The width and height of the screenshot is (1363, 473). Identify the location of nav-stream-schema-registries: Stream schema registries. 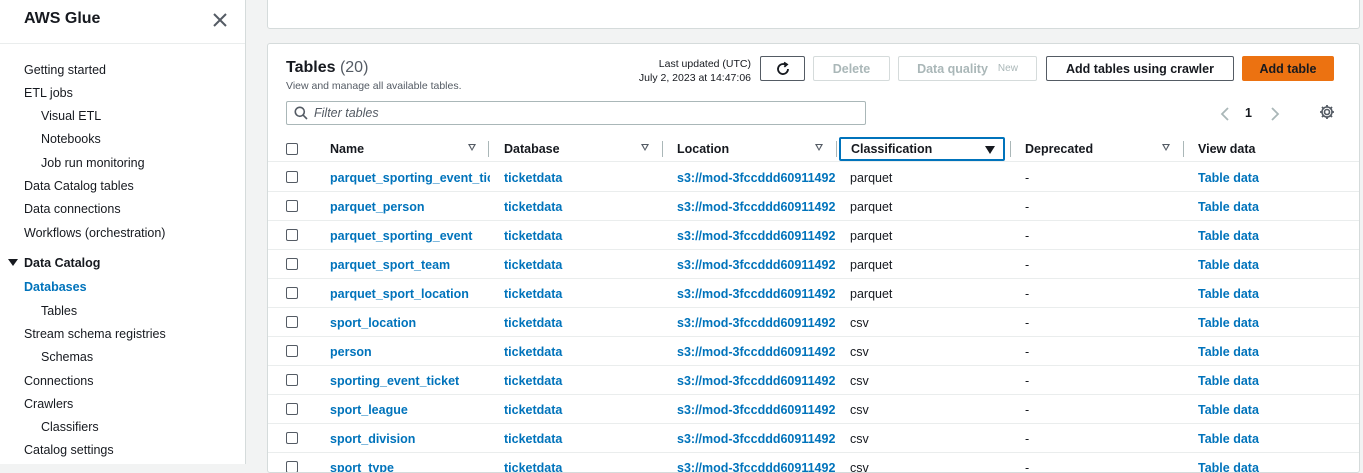
(95, 334).